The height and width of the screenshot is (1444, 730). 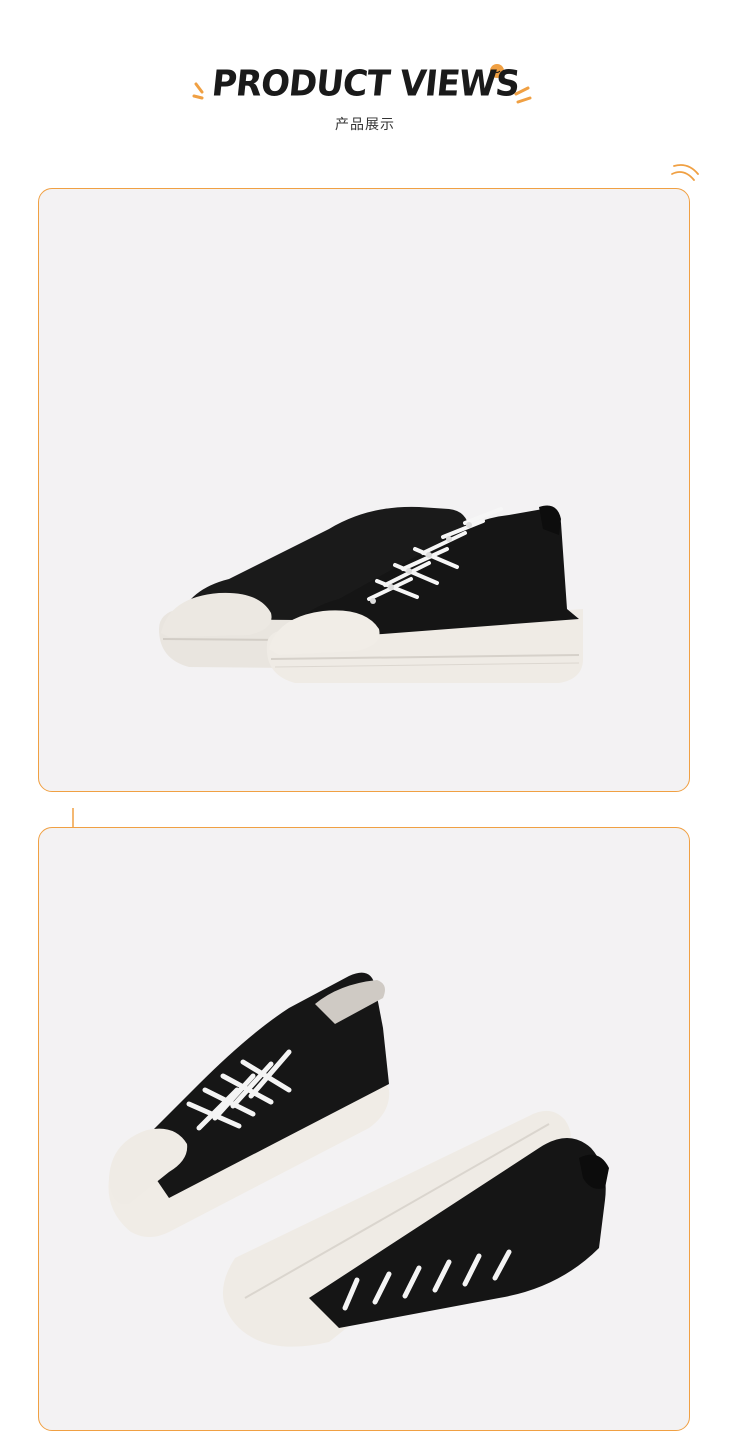 I want to click on upper-shoe, so click(x=249, y=1104).